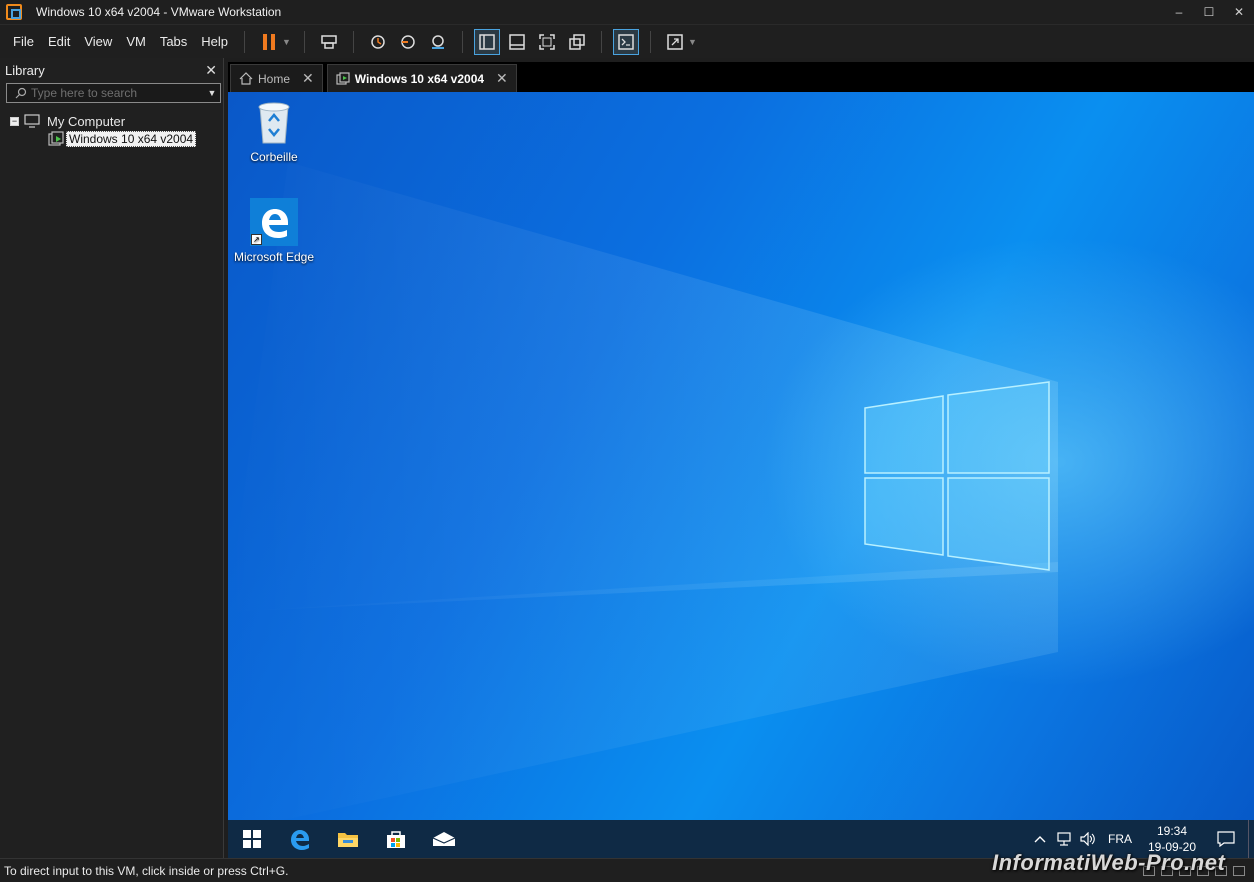 The image size is (1254, 882). I want to click on tab-label: Home, so click(274, 78).